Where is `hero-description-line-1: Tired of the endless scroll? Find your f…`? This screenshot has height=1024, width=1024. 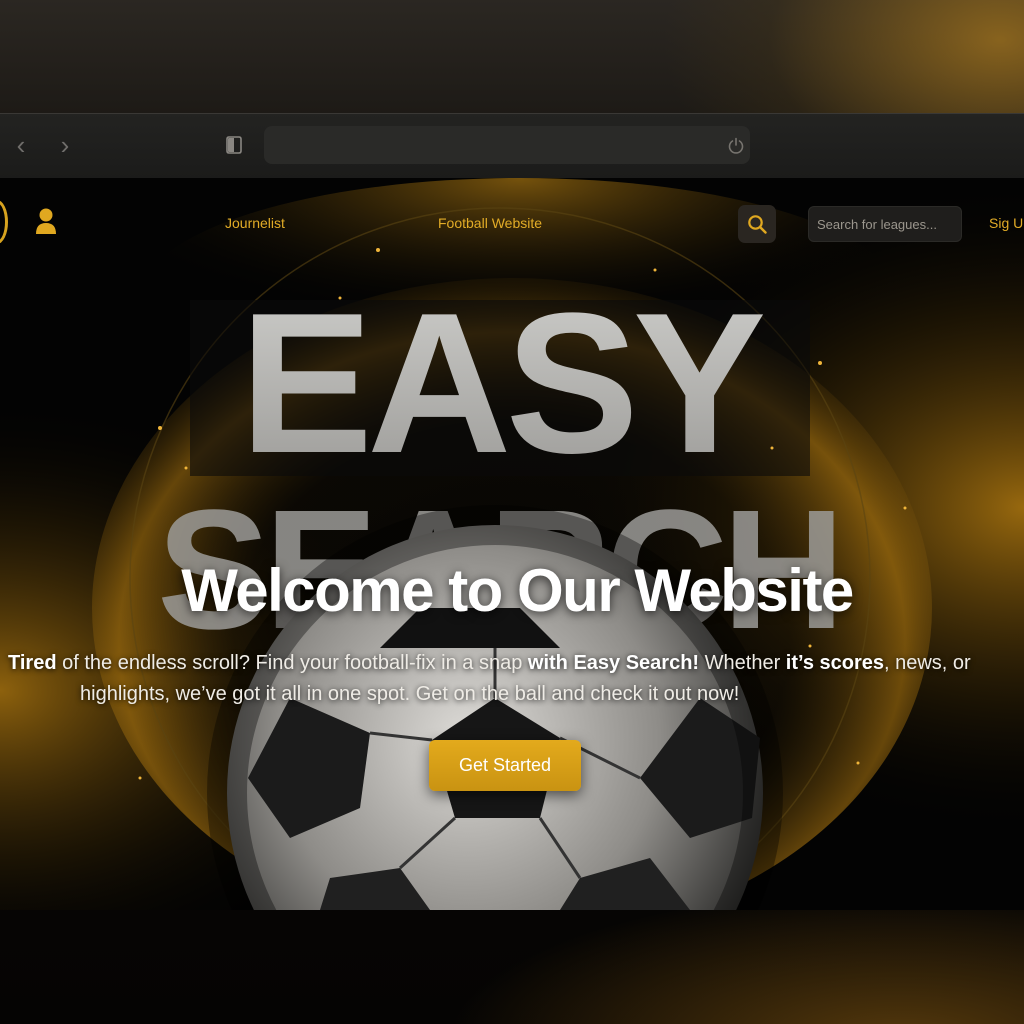 hero-description-line-1: Tired of the endless scroll? Find your f… is located at coordinates (489, 663).